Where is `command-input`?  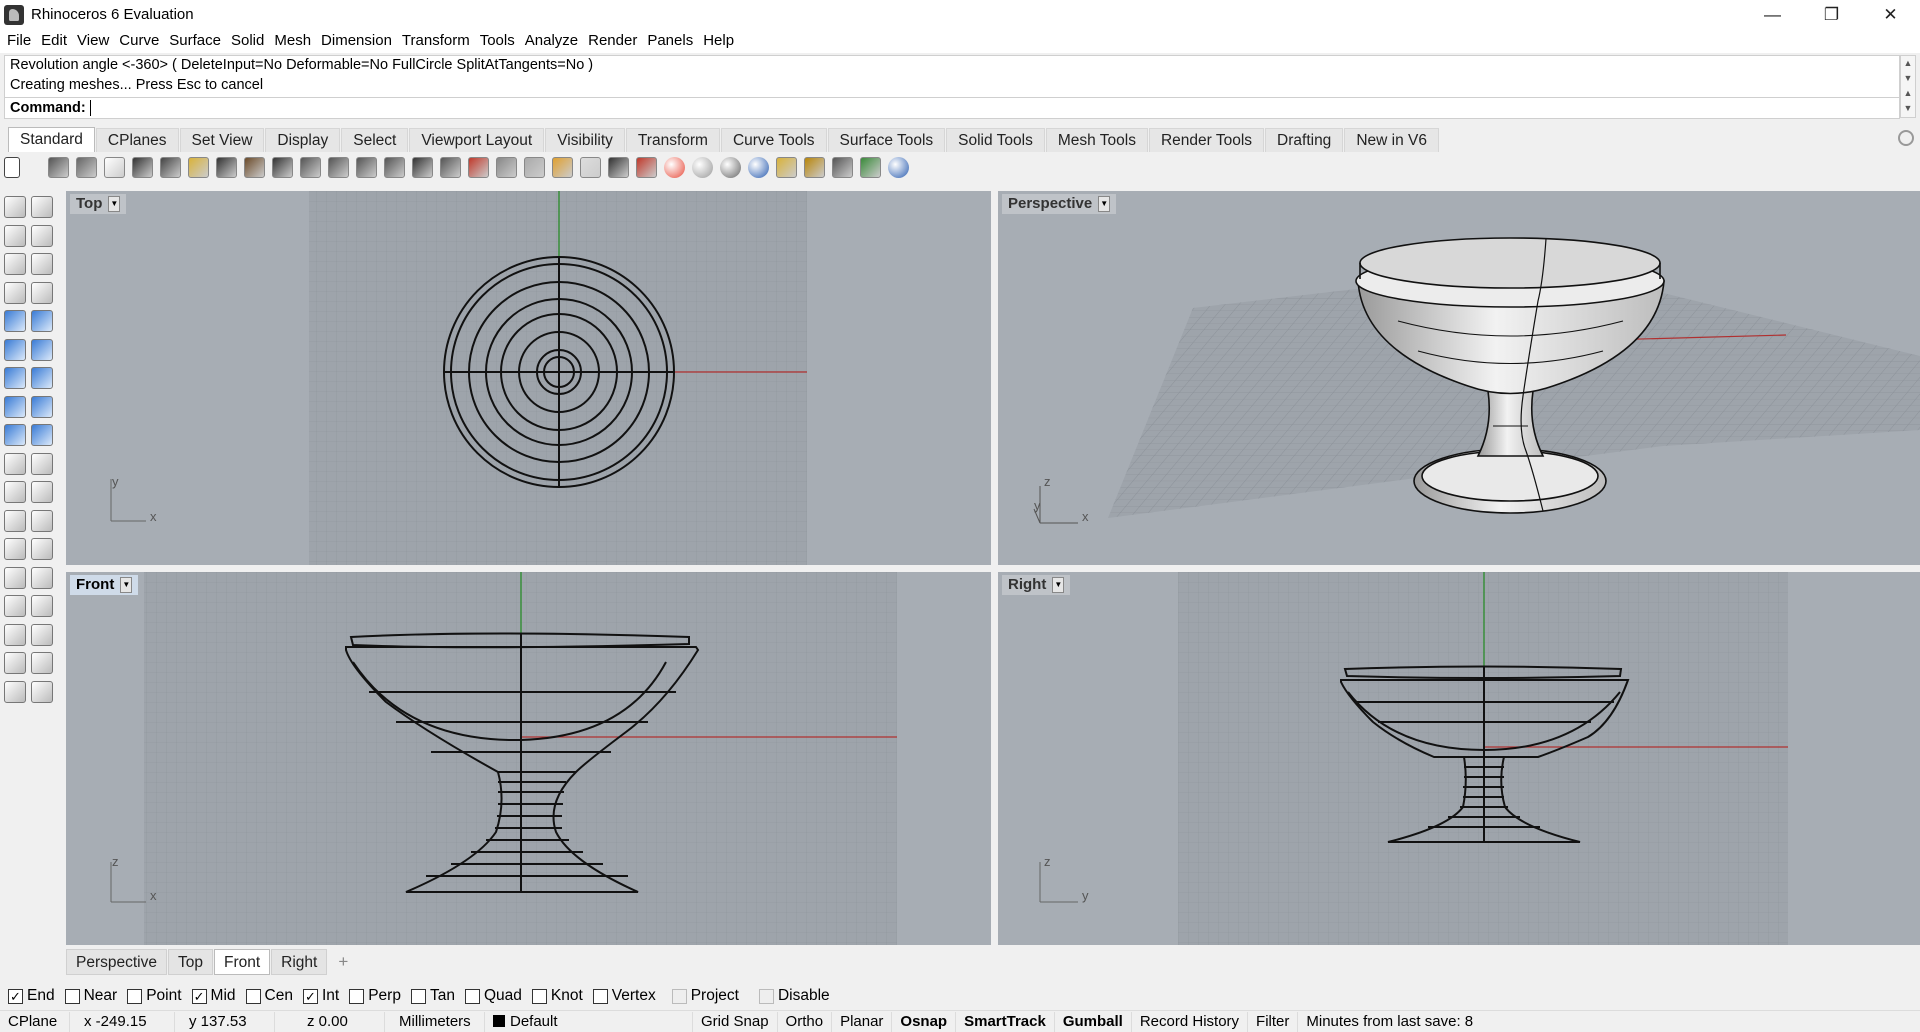 command-input is located at coordinates (389, 108).